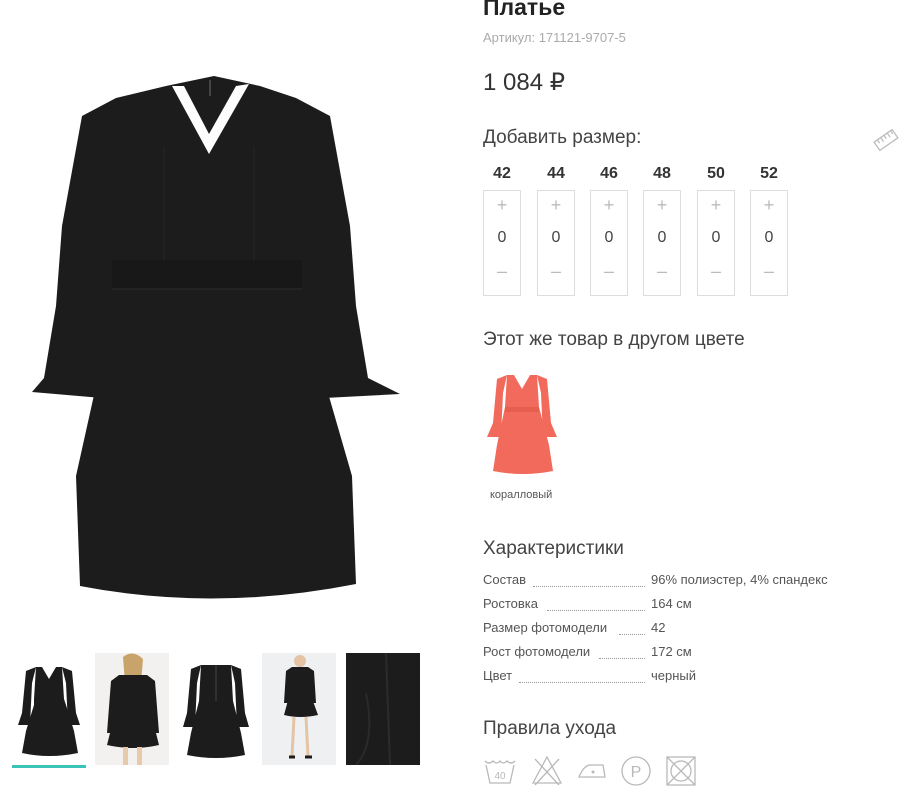  What do you see at coordinates (49, 709) in the screenshot?
I see `thumbnail-front-view` at bounding box center [49, 709].